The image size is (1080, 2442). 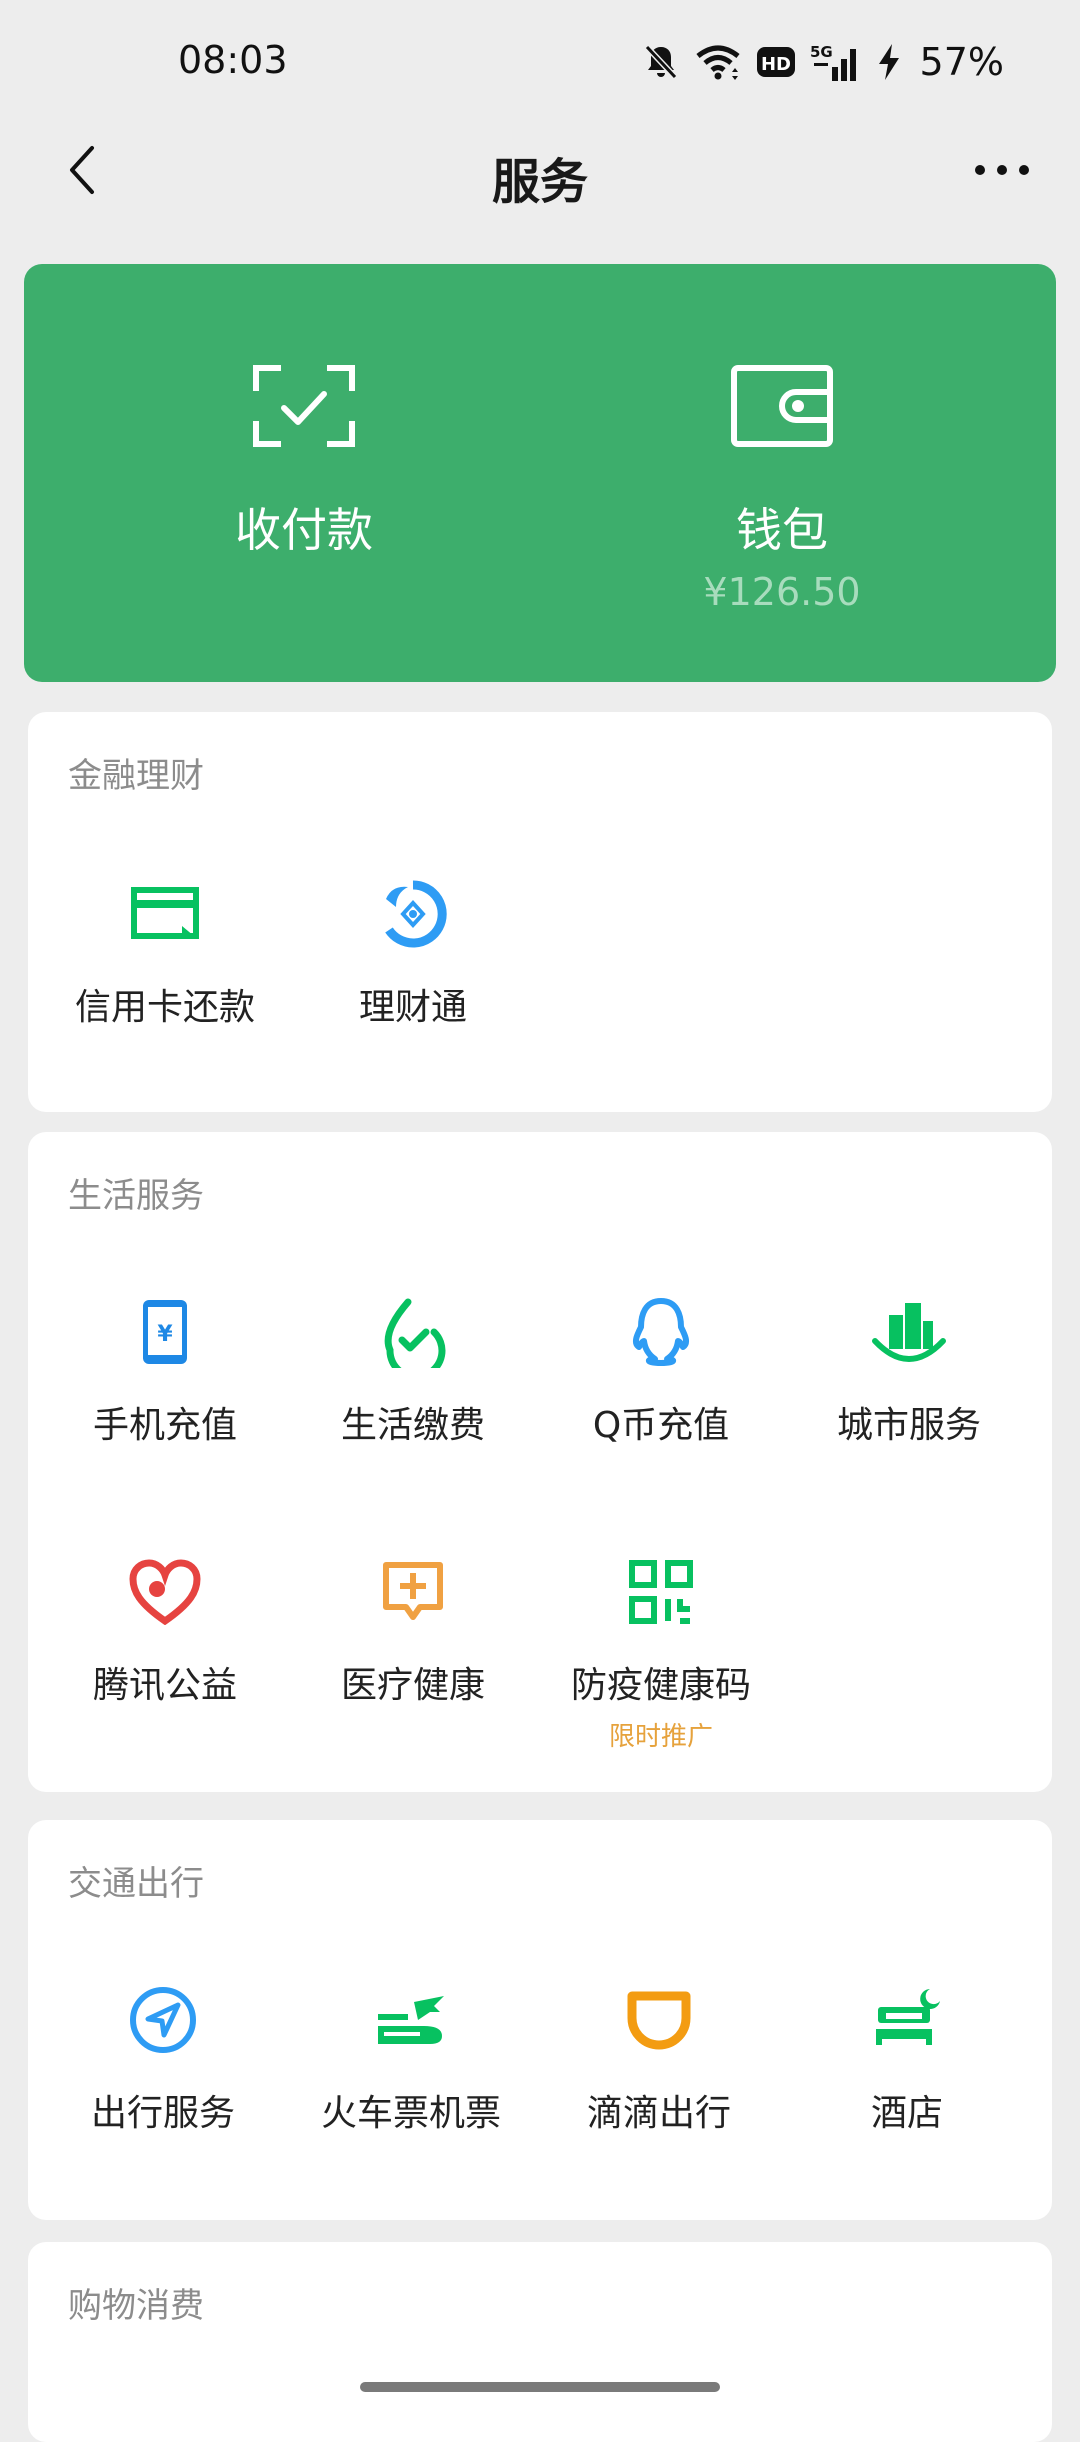 I want to click on service-mobility: 出行服务, so click(x=163, y=2058).